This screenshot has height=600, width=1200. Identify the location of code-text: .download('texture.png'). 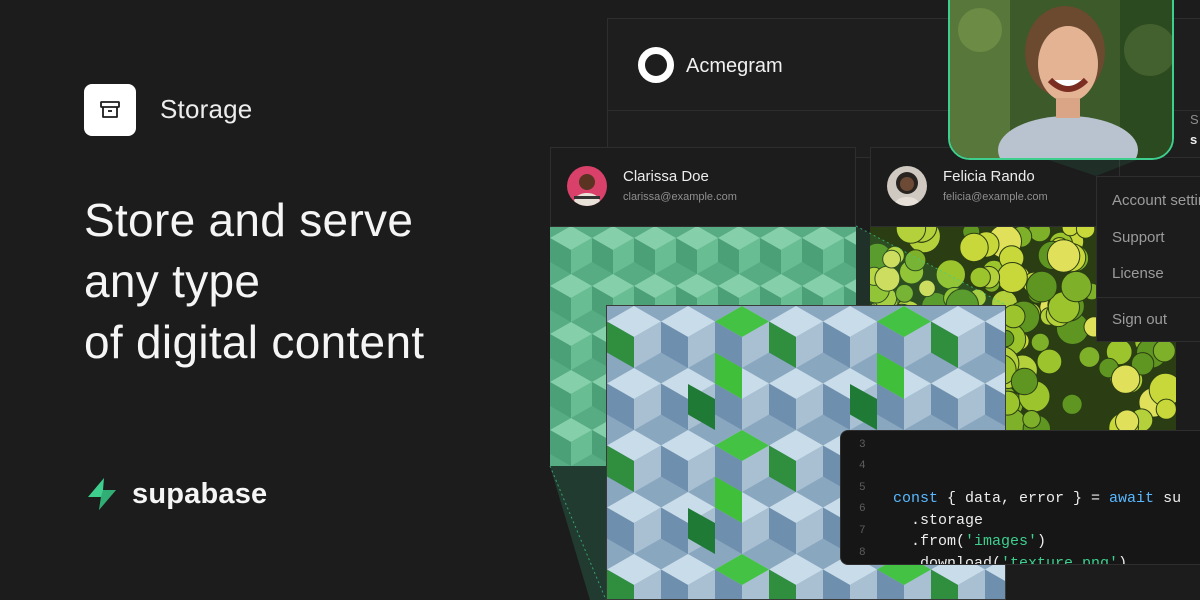
(1010, 560).